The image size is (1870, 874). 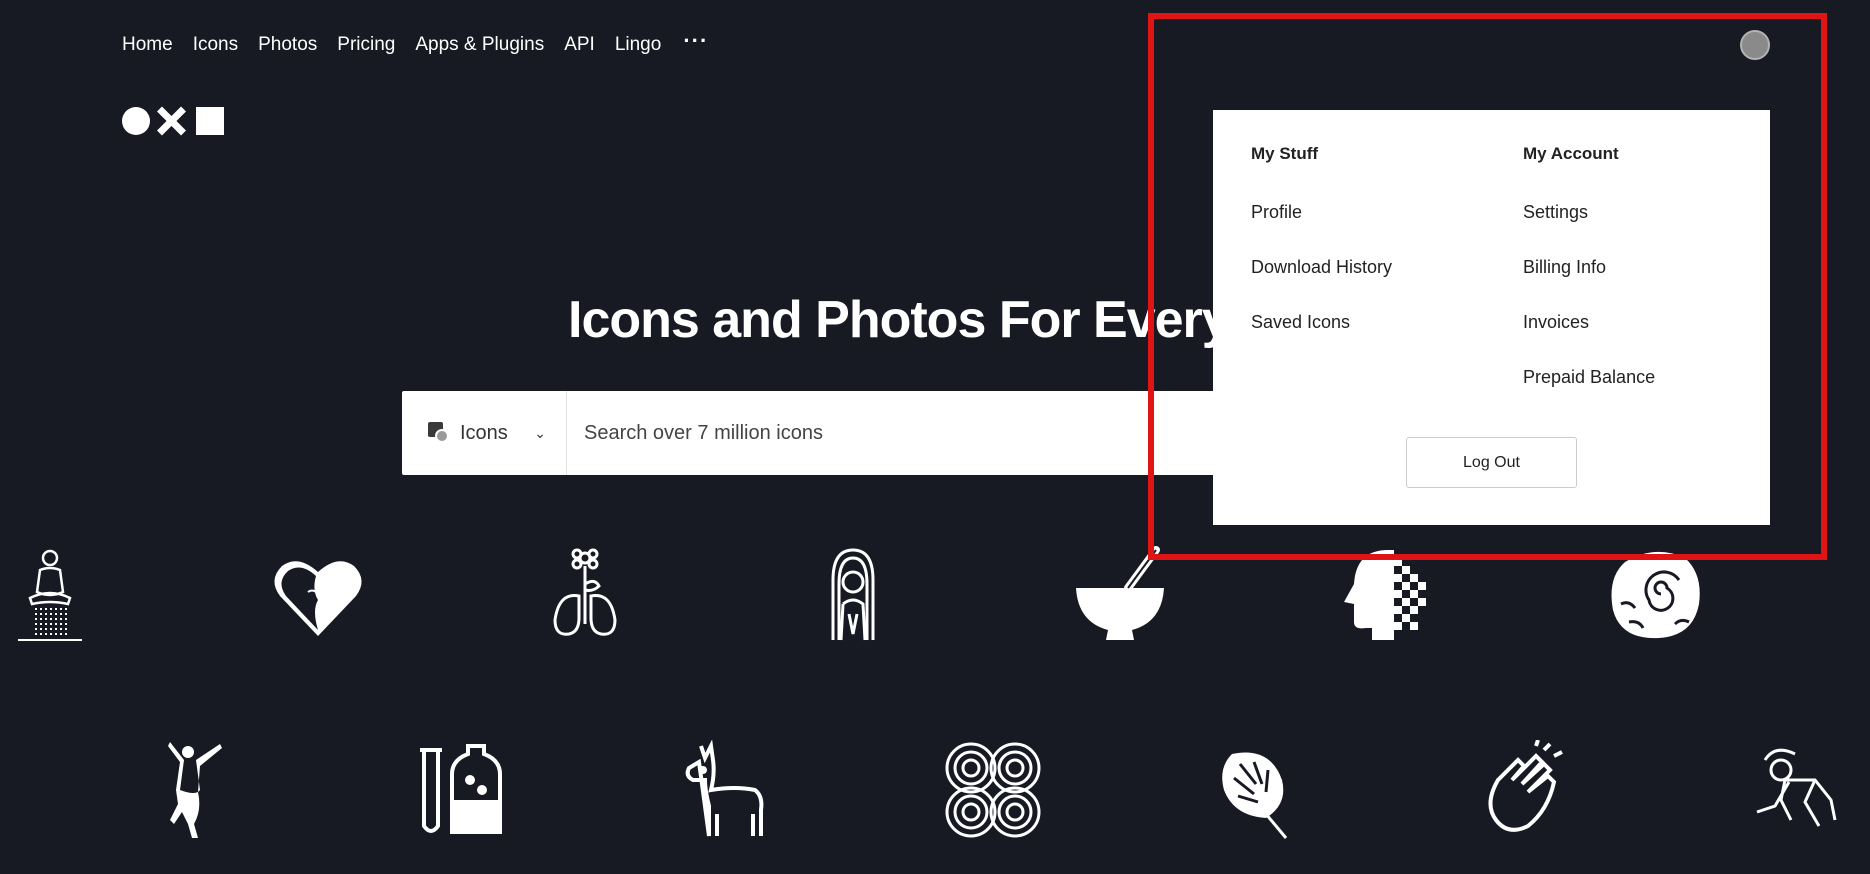 I want to click on search-type-label: Icons, so click(x=484, y=432).